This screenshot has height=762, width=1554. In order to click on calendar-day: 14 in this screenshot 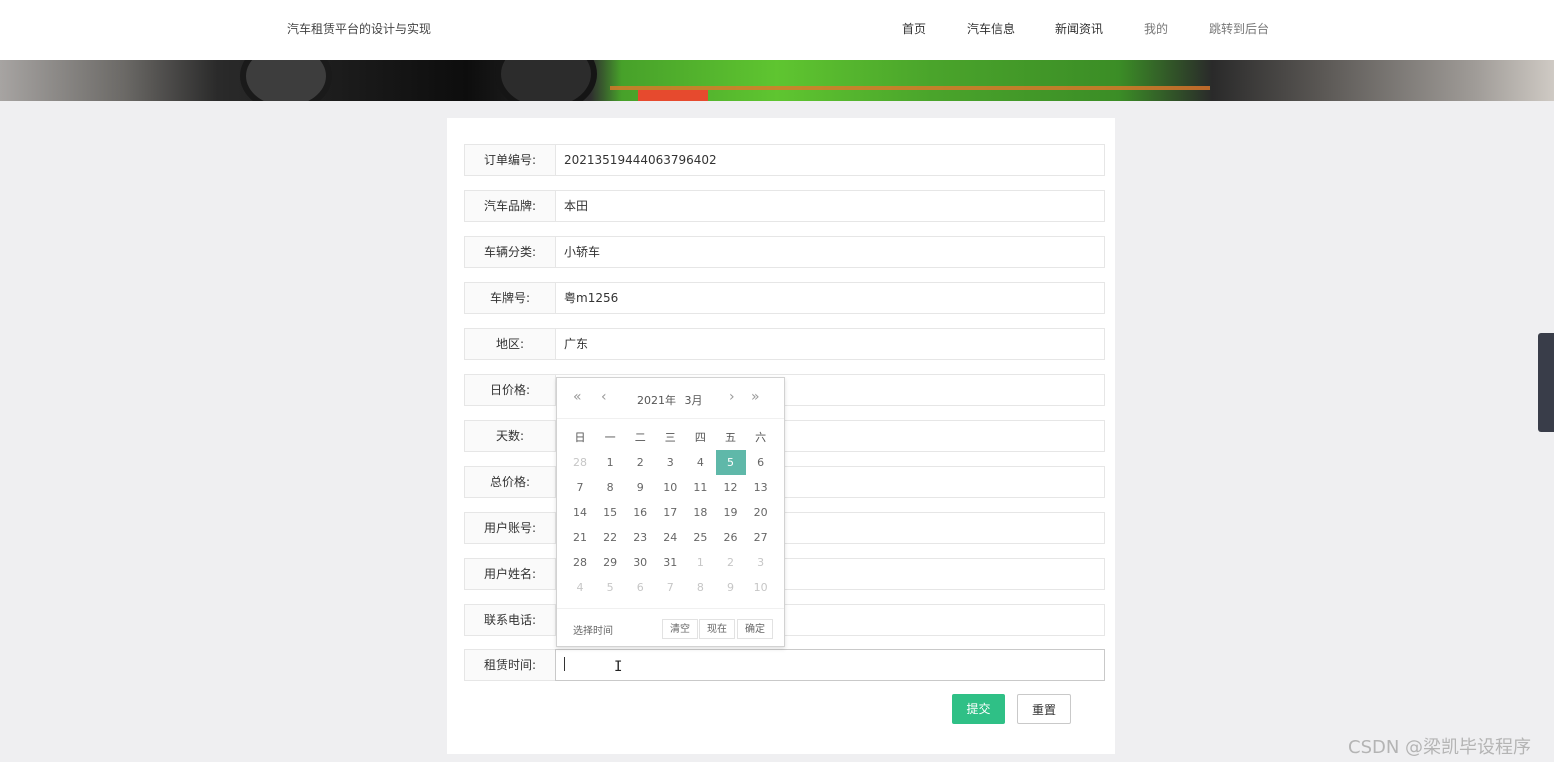, I will do `click(580, 512)`.